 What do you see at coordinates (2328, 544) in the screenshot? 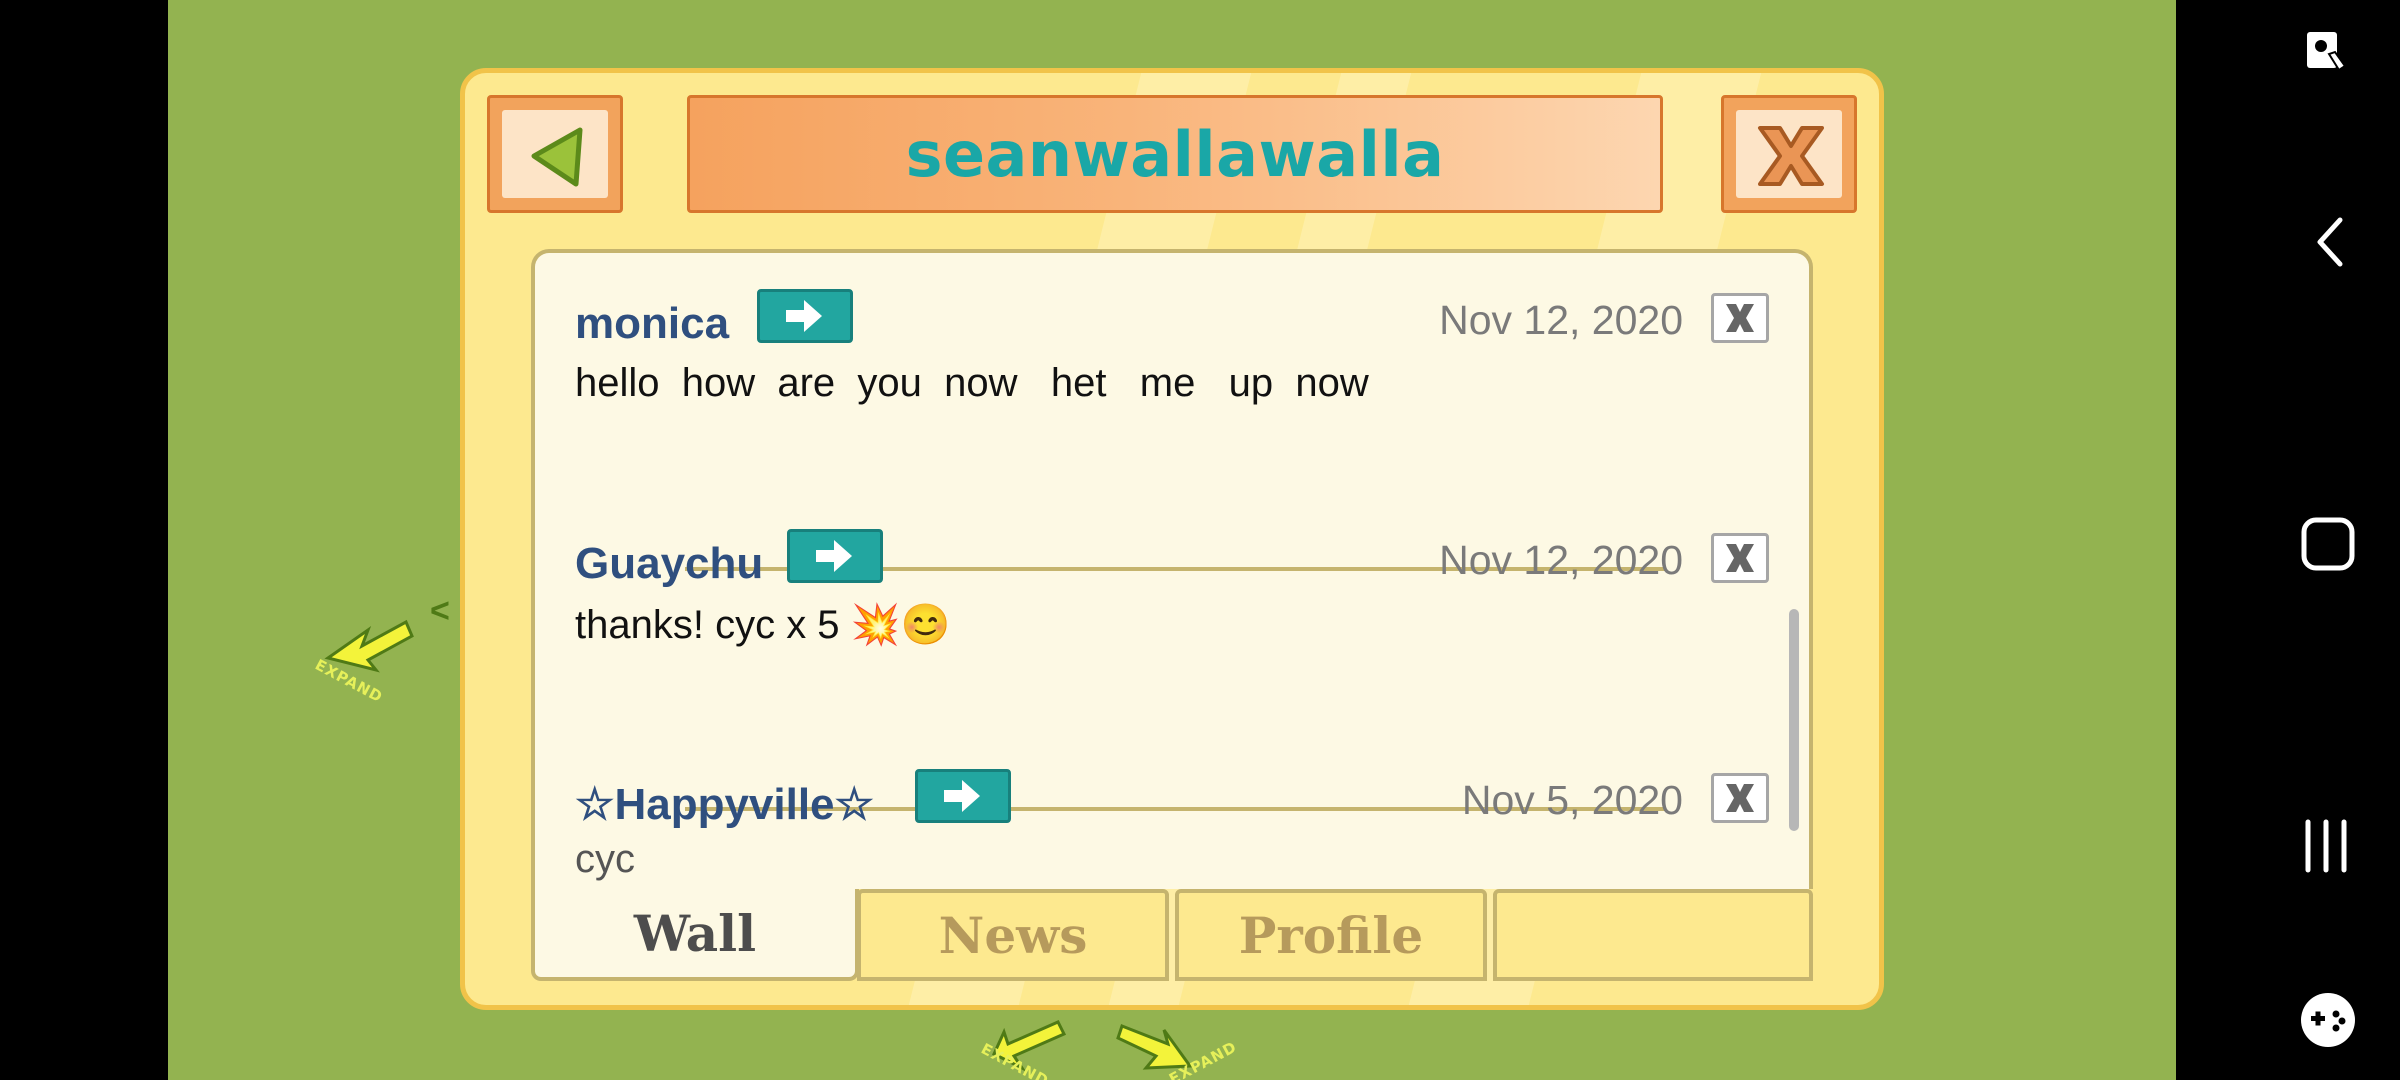
I see `home-nav-icon` at bounding box center [2328, 544].